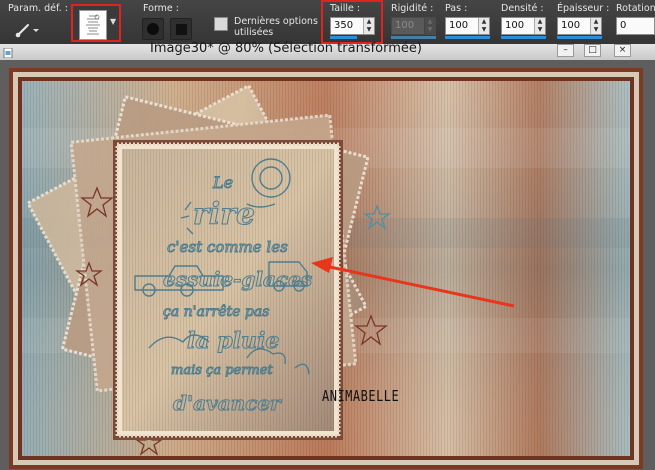 This screenshot has height=470, width=655. Describe the element at coordinates (93, 25) in the screenshot. I see `preset-thumbnail-icon` at that location.